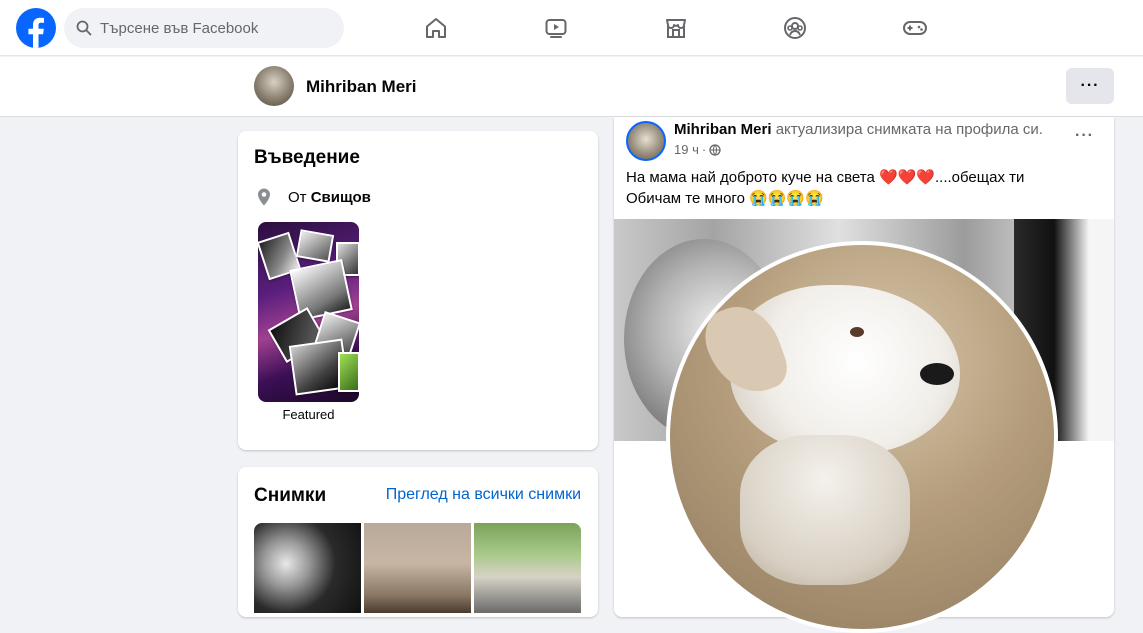  I want to click on intro-title: Въведение, so click(307, 157).